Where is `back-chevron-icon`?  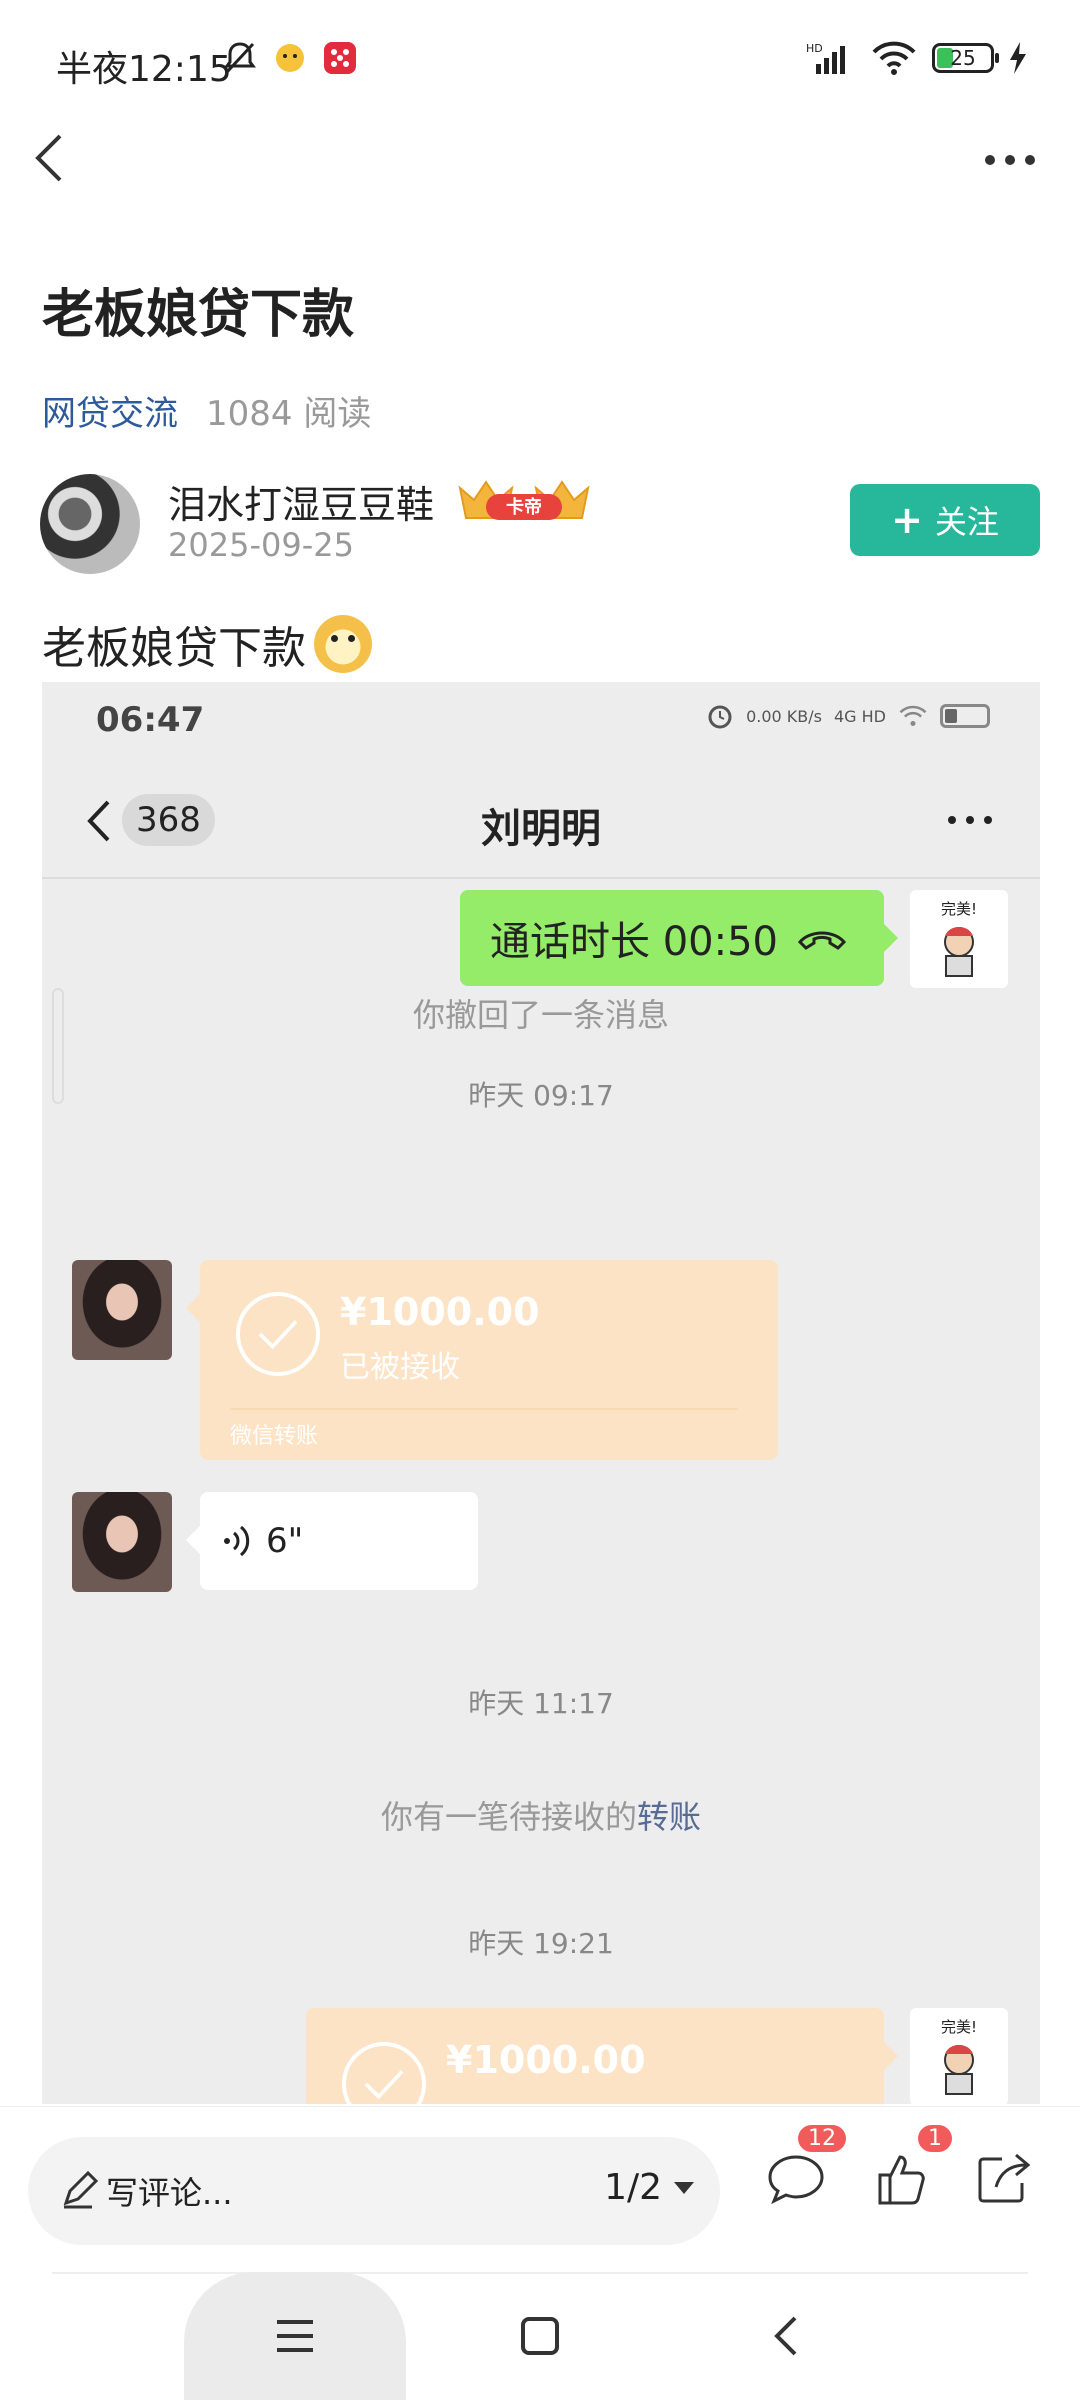 back-chevron-icon is located at coordinates (785, 2336).